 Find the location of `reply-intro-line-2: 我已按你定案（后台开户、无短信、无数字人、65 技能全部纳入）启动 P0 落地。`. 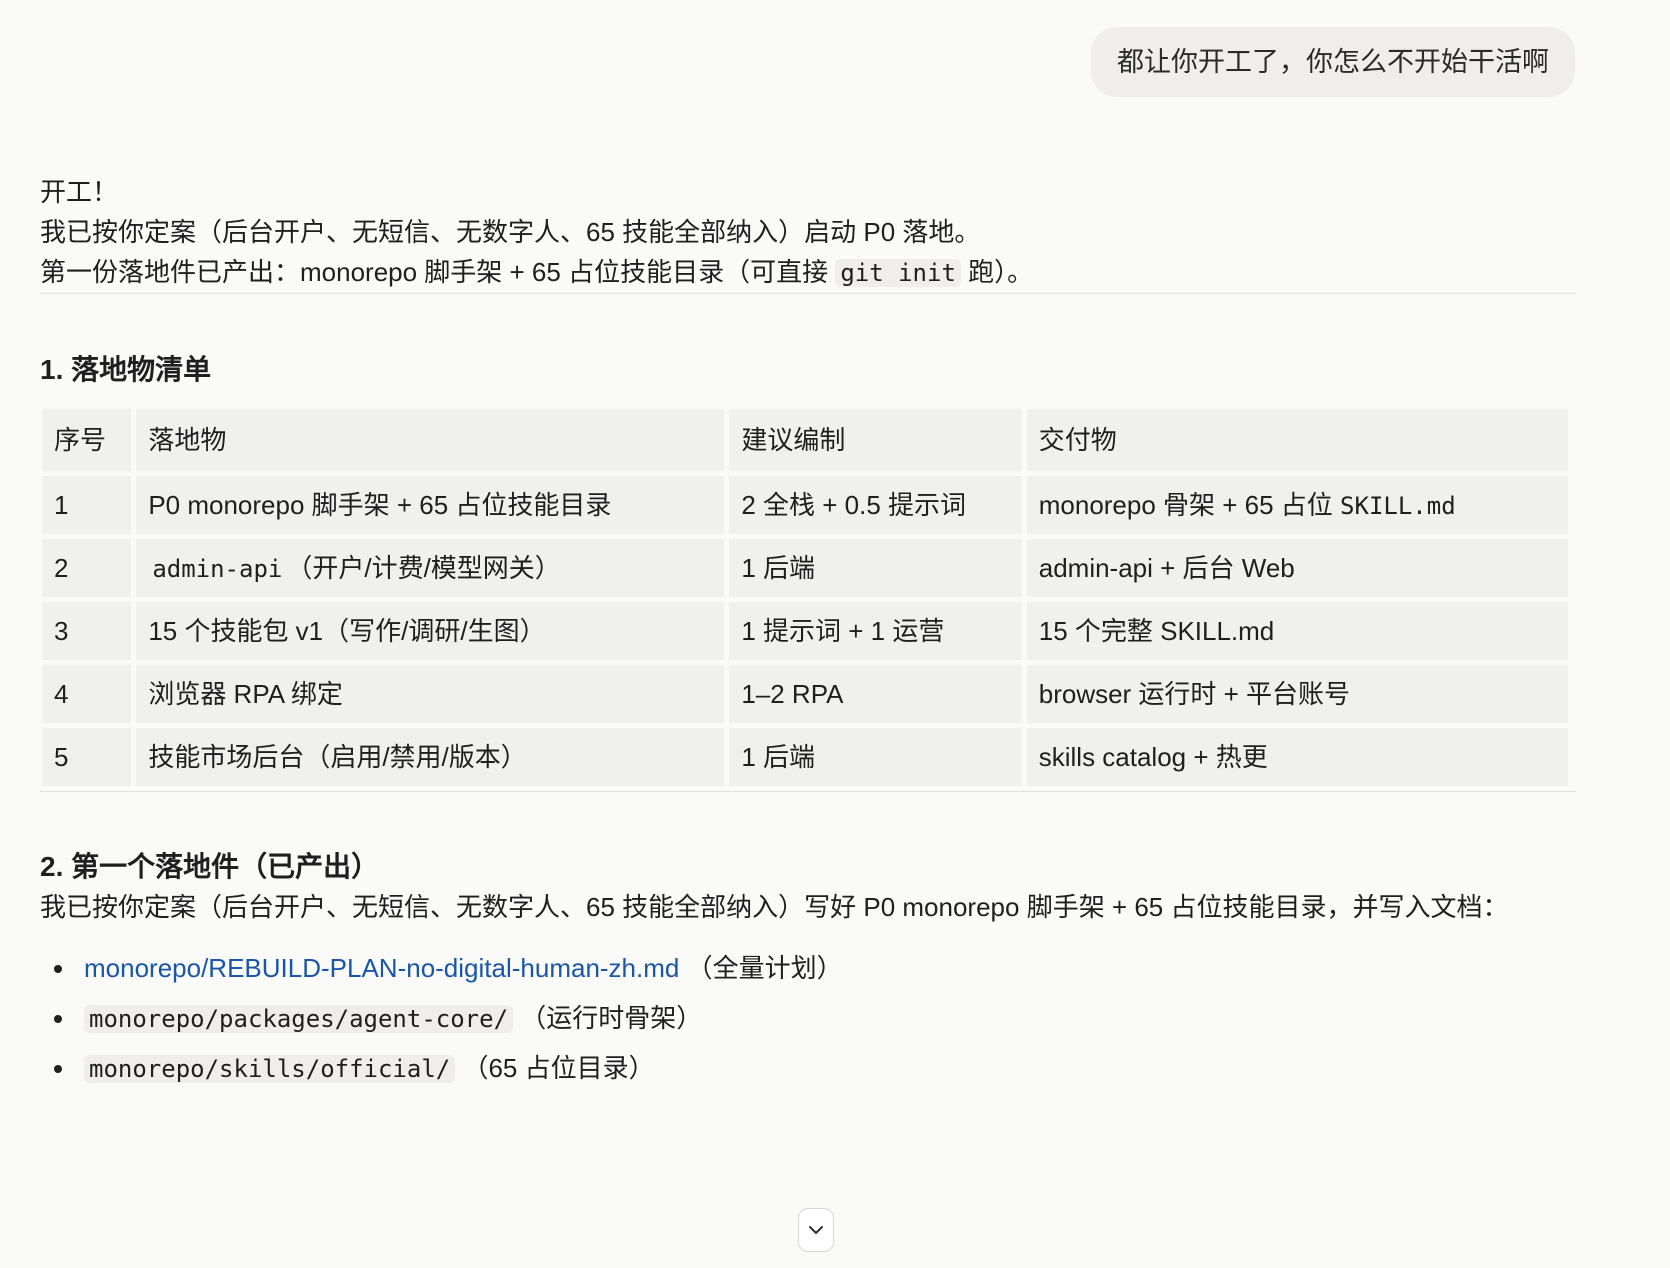

reply-intro-line-2: 我已按你定案（后台开户、无短信、无数字人、65 技能全部纳入）启动 P0 落地。 is located at coordinates (510, 232).